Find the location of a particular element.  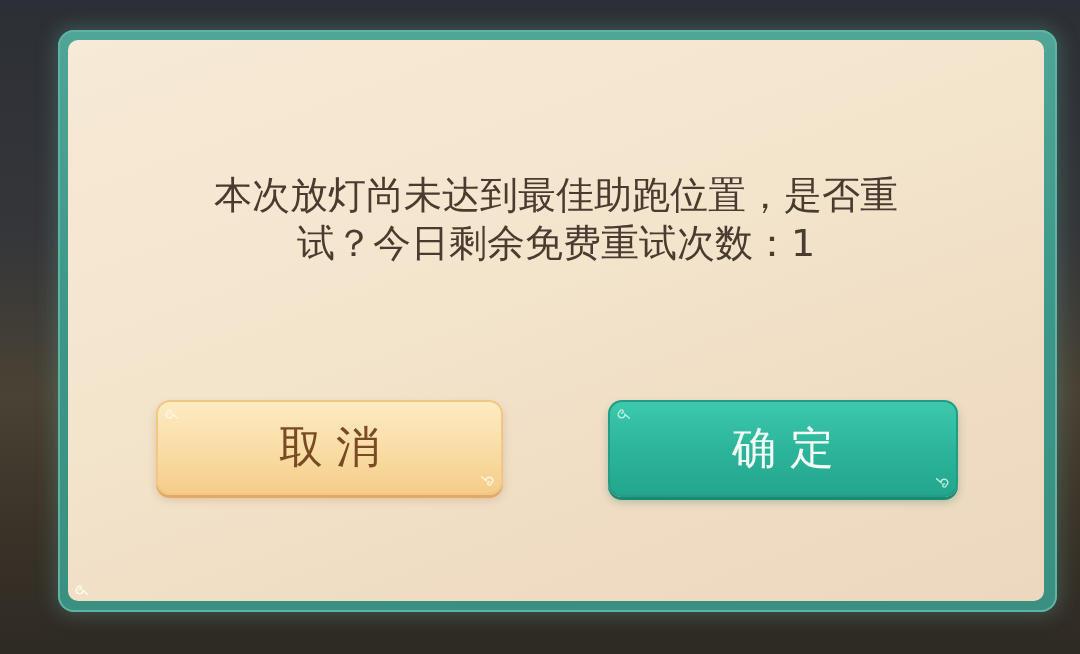

dialog-message: 本次放灯尚未达到最佳助跑位置，是否重试？今日剩余免费重试次数：1 is located at coordinates (556, 219).